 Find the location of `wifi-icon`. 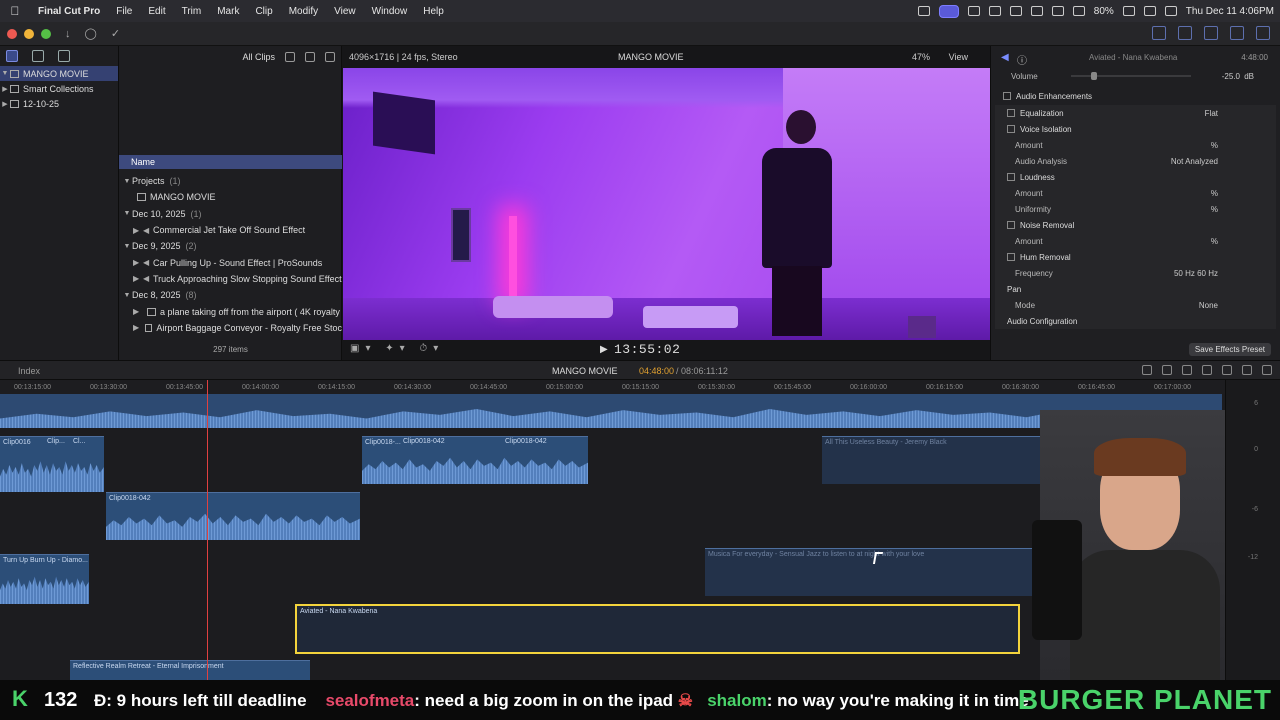

wifi-icon is located at coordinates (1078, 11).